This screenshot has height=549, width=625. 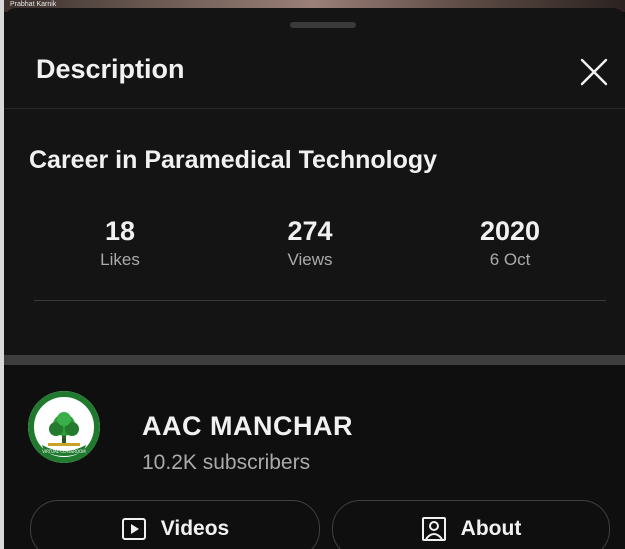 I want to click on panel-header: Description, so click(x=314, y=73).